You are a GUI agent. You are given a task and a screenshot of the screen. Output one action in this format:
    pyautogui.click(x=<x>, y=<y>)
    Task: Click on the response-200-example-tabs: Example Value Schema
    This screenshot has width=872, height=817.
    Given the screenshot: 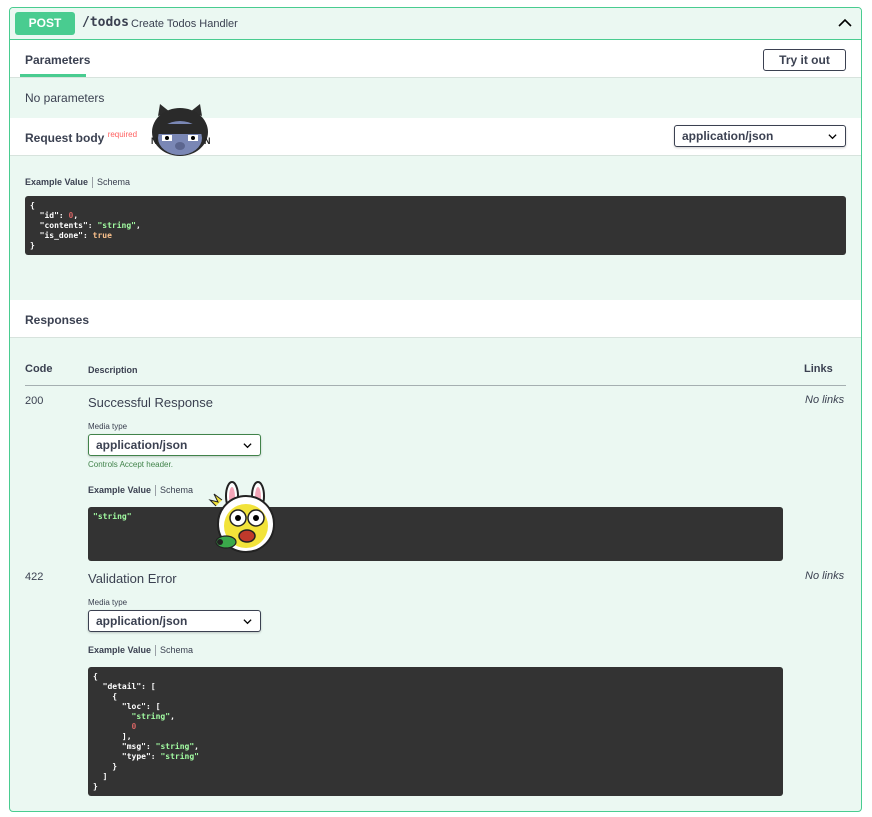 What is the action you would take?
    pyautogui.click(x=140, y=491)
    